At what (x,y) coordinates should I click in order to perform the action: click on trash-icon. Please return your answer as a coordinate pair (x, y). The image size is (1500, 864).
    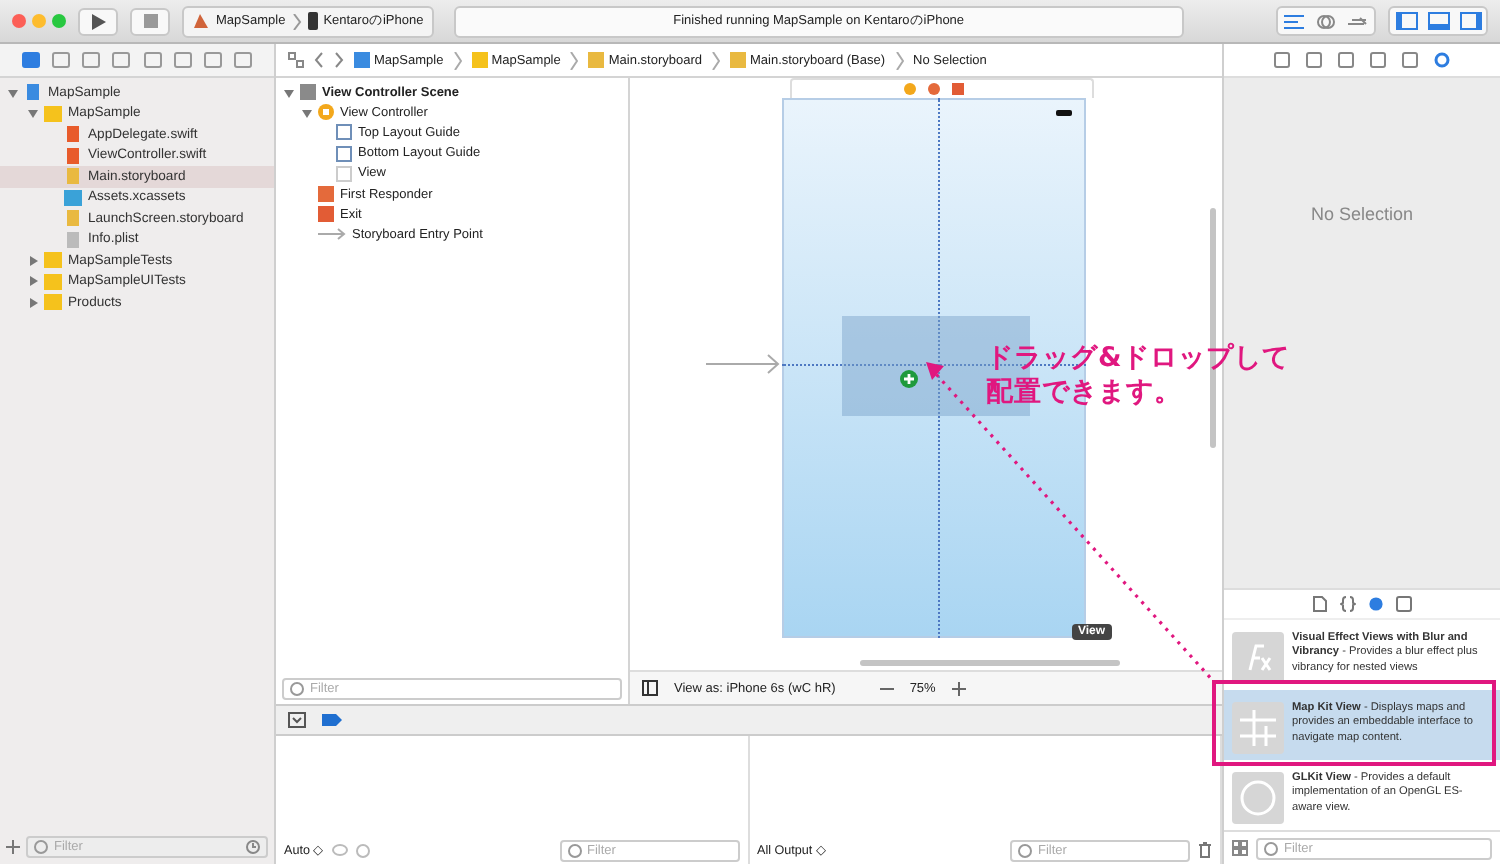
    Looking at the image, I should click on (1205, 850).